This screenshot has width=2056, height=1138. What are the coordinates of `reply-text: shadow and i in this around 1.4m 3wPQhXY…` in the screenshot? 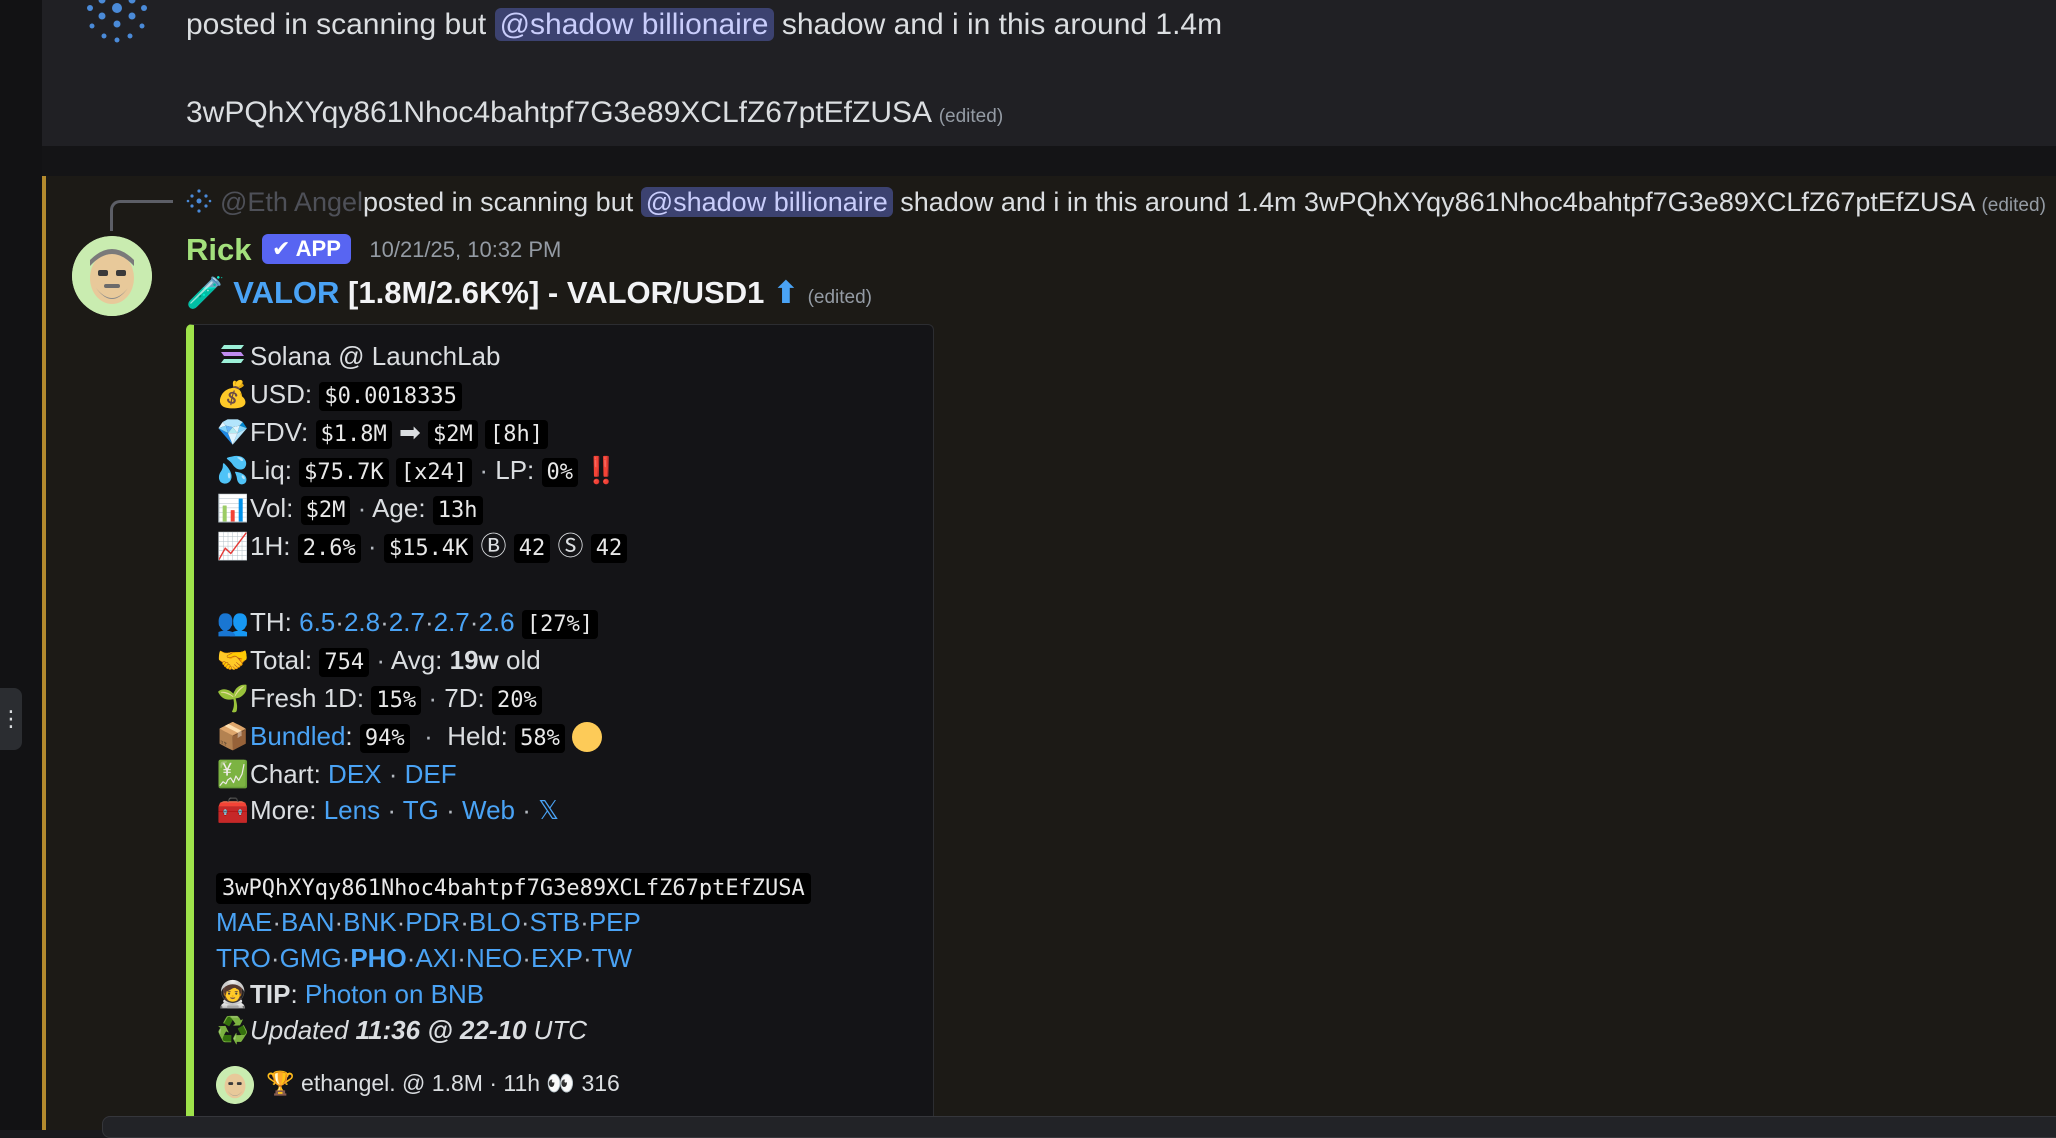 It's located at (1433, 202).